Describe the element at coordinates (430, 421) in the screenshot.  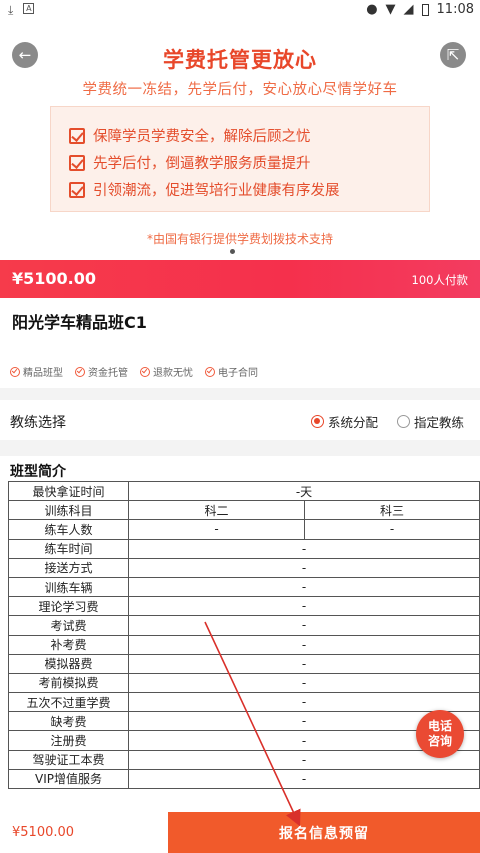
I see `radio-choose-coach: 指定教练` at that location.